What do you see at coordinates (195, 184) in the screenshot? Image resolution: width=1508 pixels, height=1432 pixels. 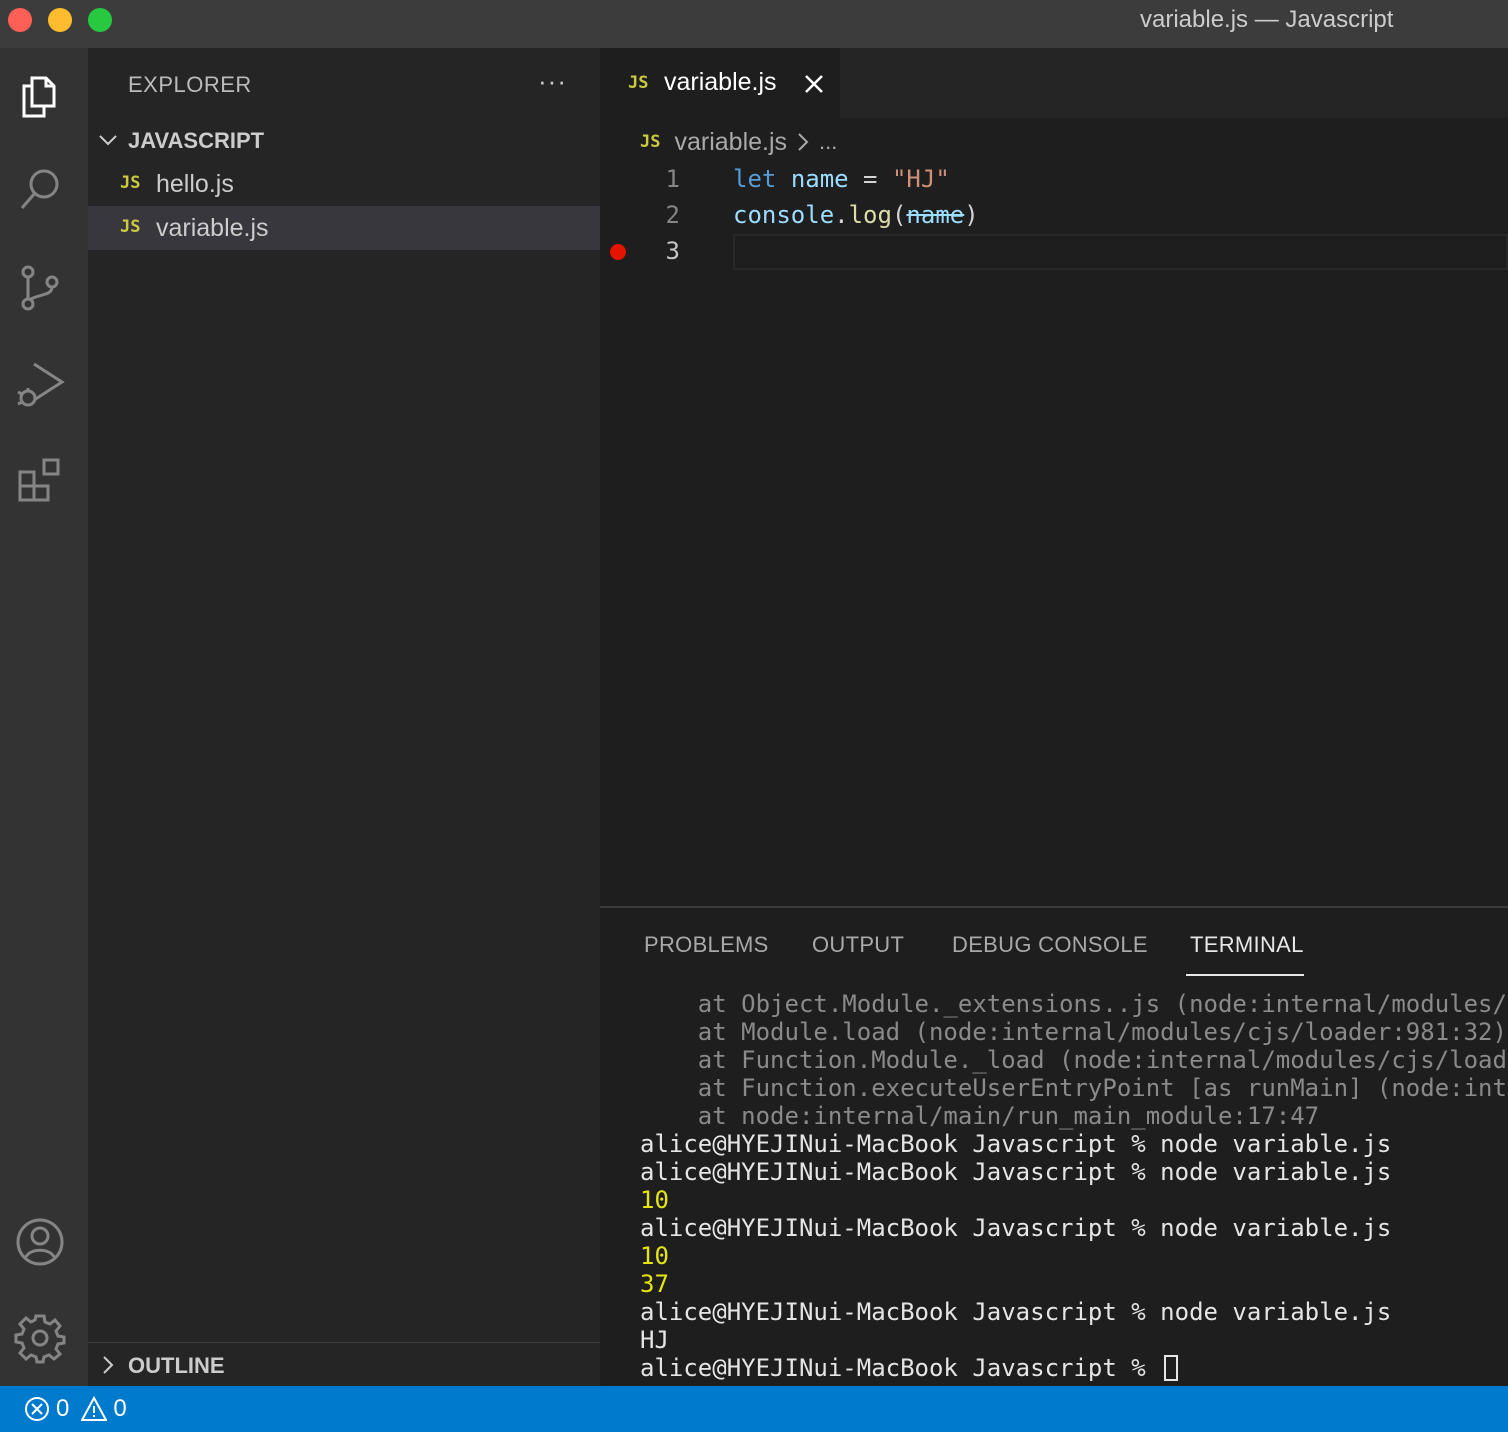 I see `file-label: hello.js` at bounding box center [195, 184].